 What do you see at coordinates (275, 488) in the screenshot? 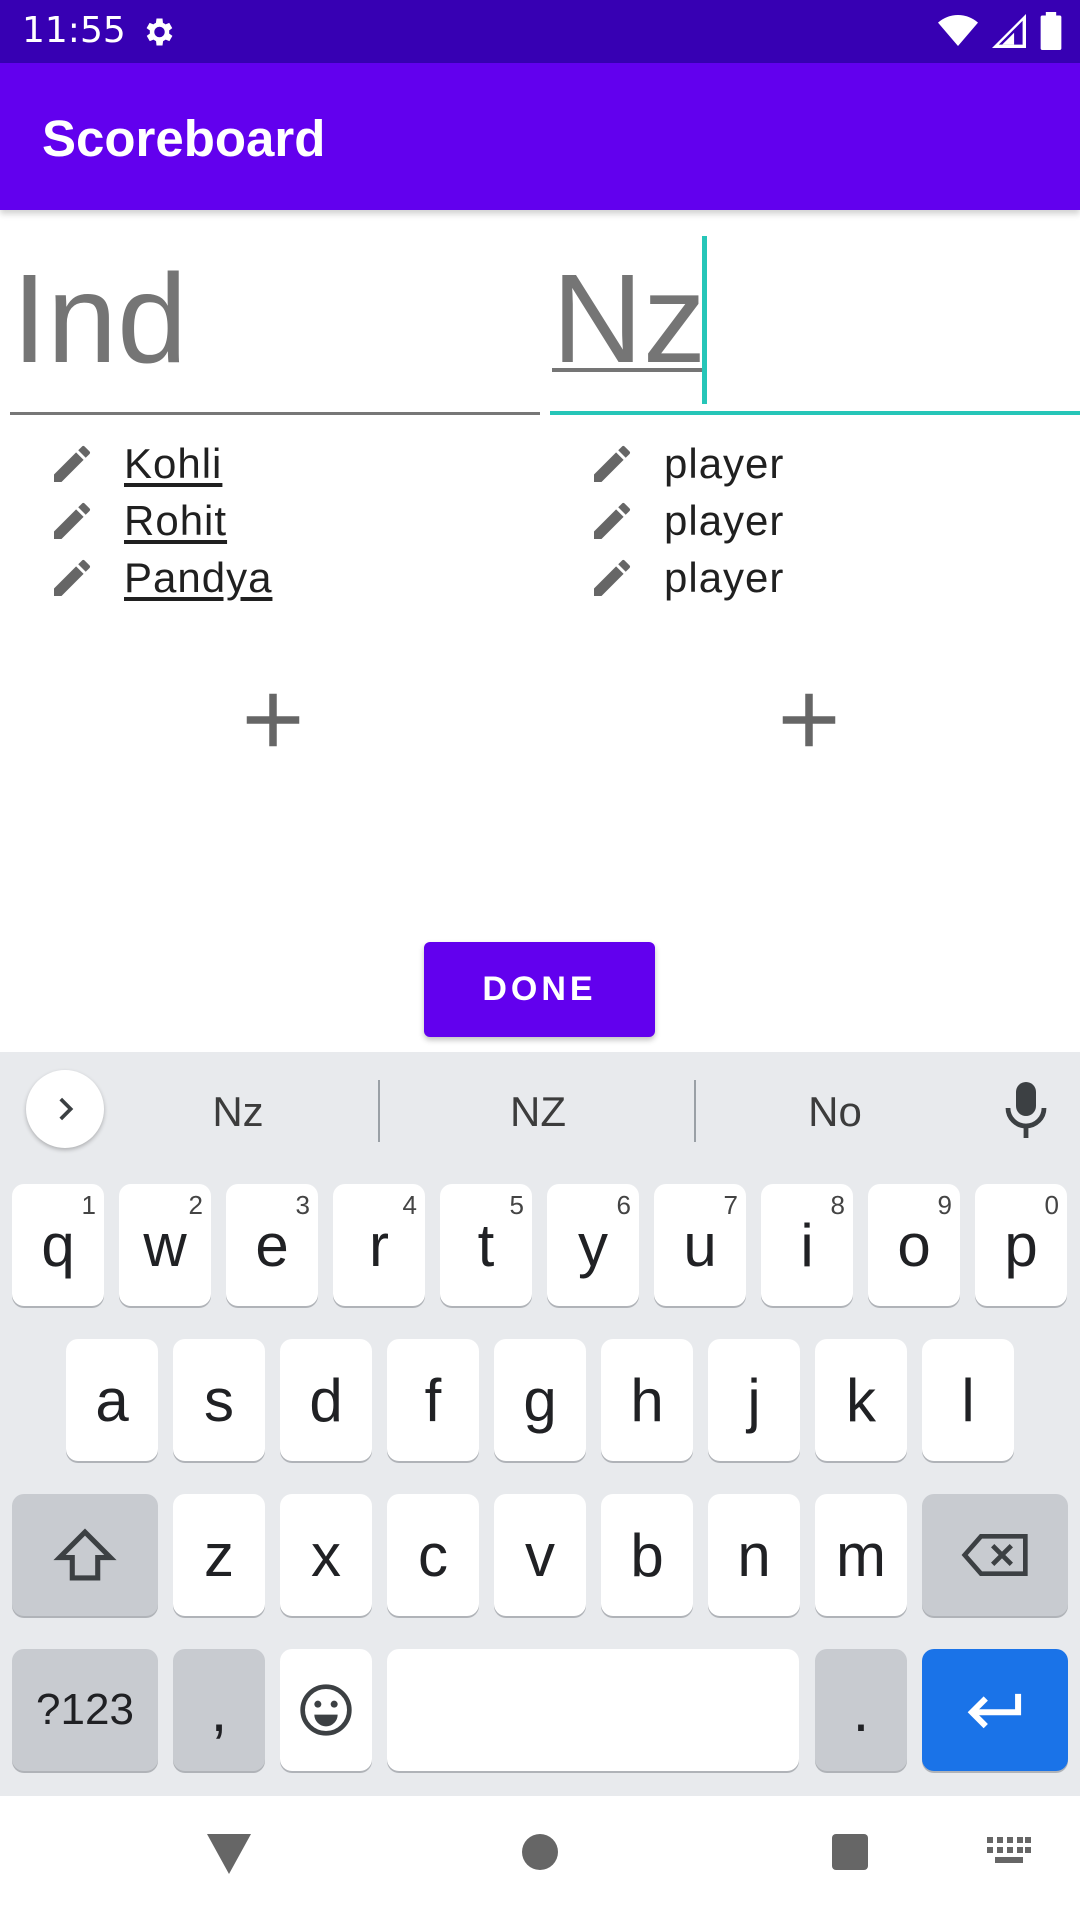
I see `team-column-left: Ind Kohli Rohit Pandya` at bounding box center [275, 488].